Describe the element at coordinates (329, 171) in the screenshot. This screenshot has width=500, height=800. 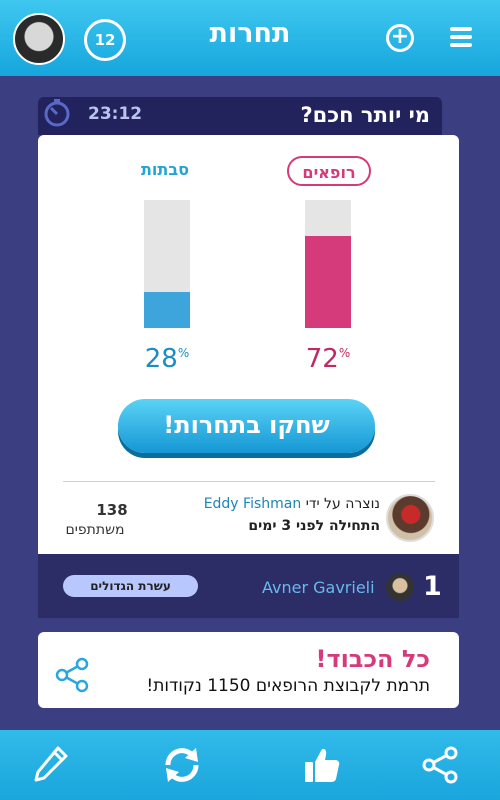
I see `option-right-label: רופאים` at that location.